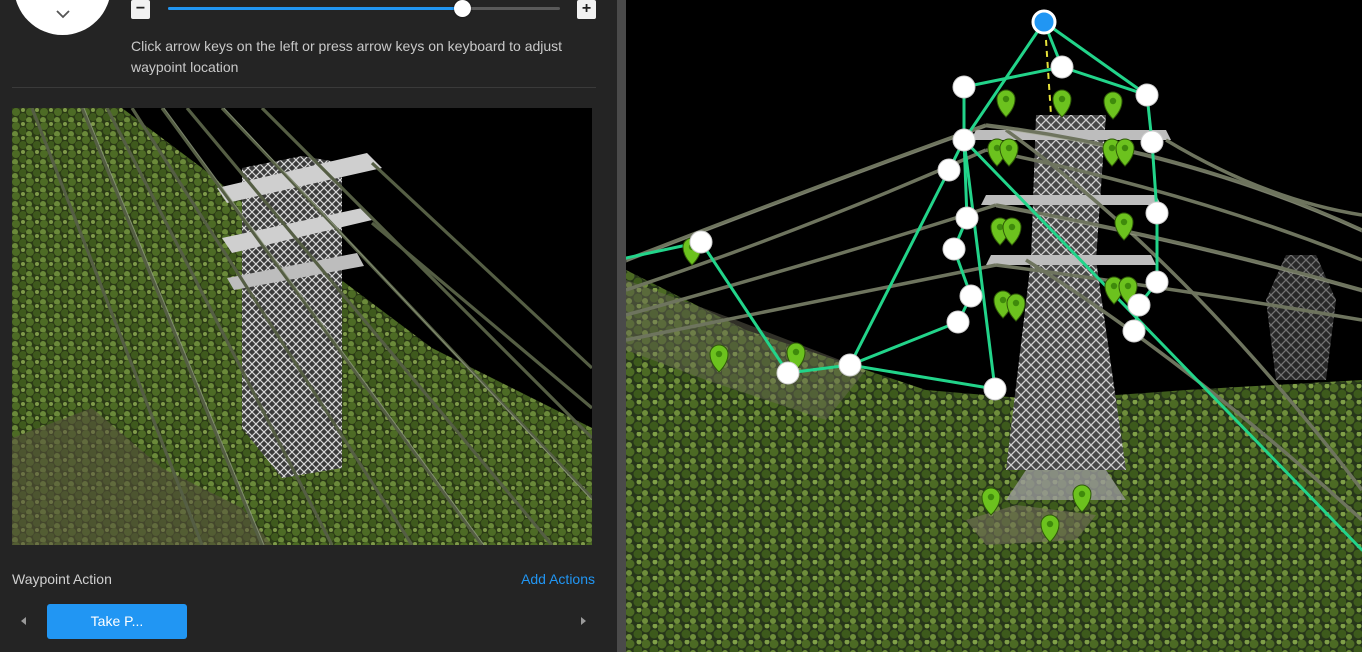 Image resolution: width=1362 pixels, height=652 pixels. I want to click on direction-pad, so click(62, 17).